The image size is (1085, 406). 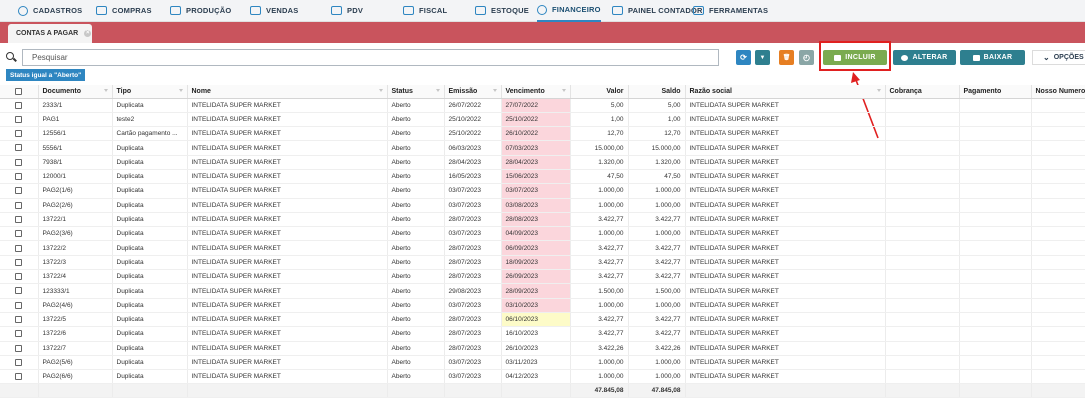 What do you see at coordinates (88, 33) in the screenshot?
I see `close-icon: ×` at bounding box center [88, 33].